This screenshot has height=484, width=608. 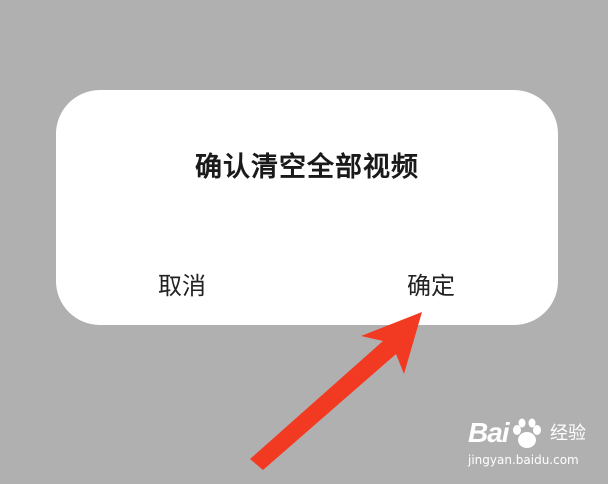 What do you see at coordinates (336, 391) in the screenshot?
I see `arrow-shape` at bounding box center [336, 391].